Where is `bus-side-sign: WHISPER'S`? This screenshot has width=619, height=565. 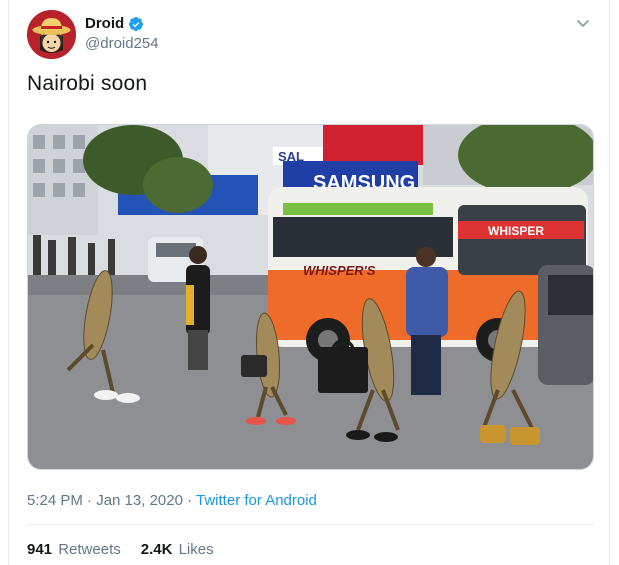 bus-side-sign: WHISPER'S is located at coordinates (339, 270).